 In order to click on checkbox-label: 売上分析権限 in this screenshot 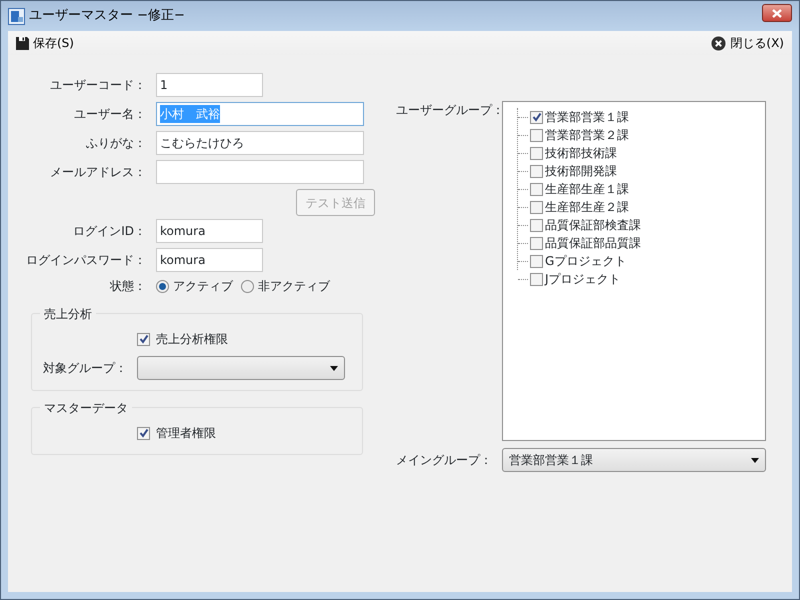, I will do `click(192, 339)`.